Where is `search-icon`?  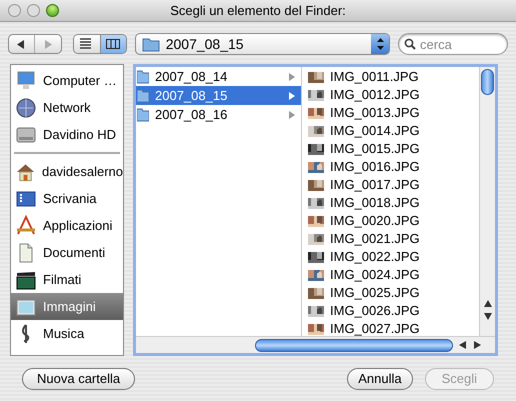 search-icon is located at coordinates (410, 44).